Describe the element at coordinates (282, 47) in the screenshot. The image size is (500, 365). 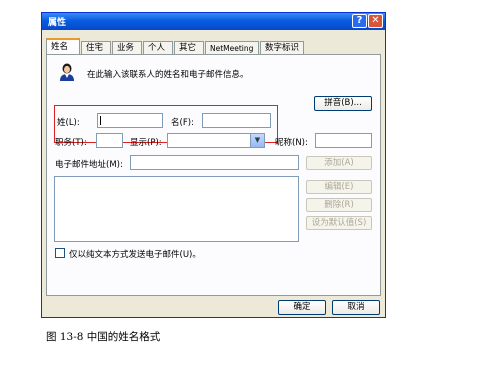
I see `tab-digital-id: 数字标识` at that location.